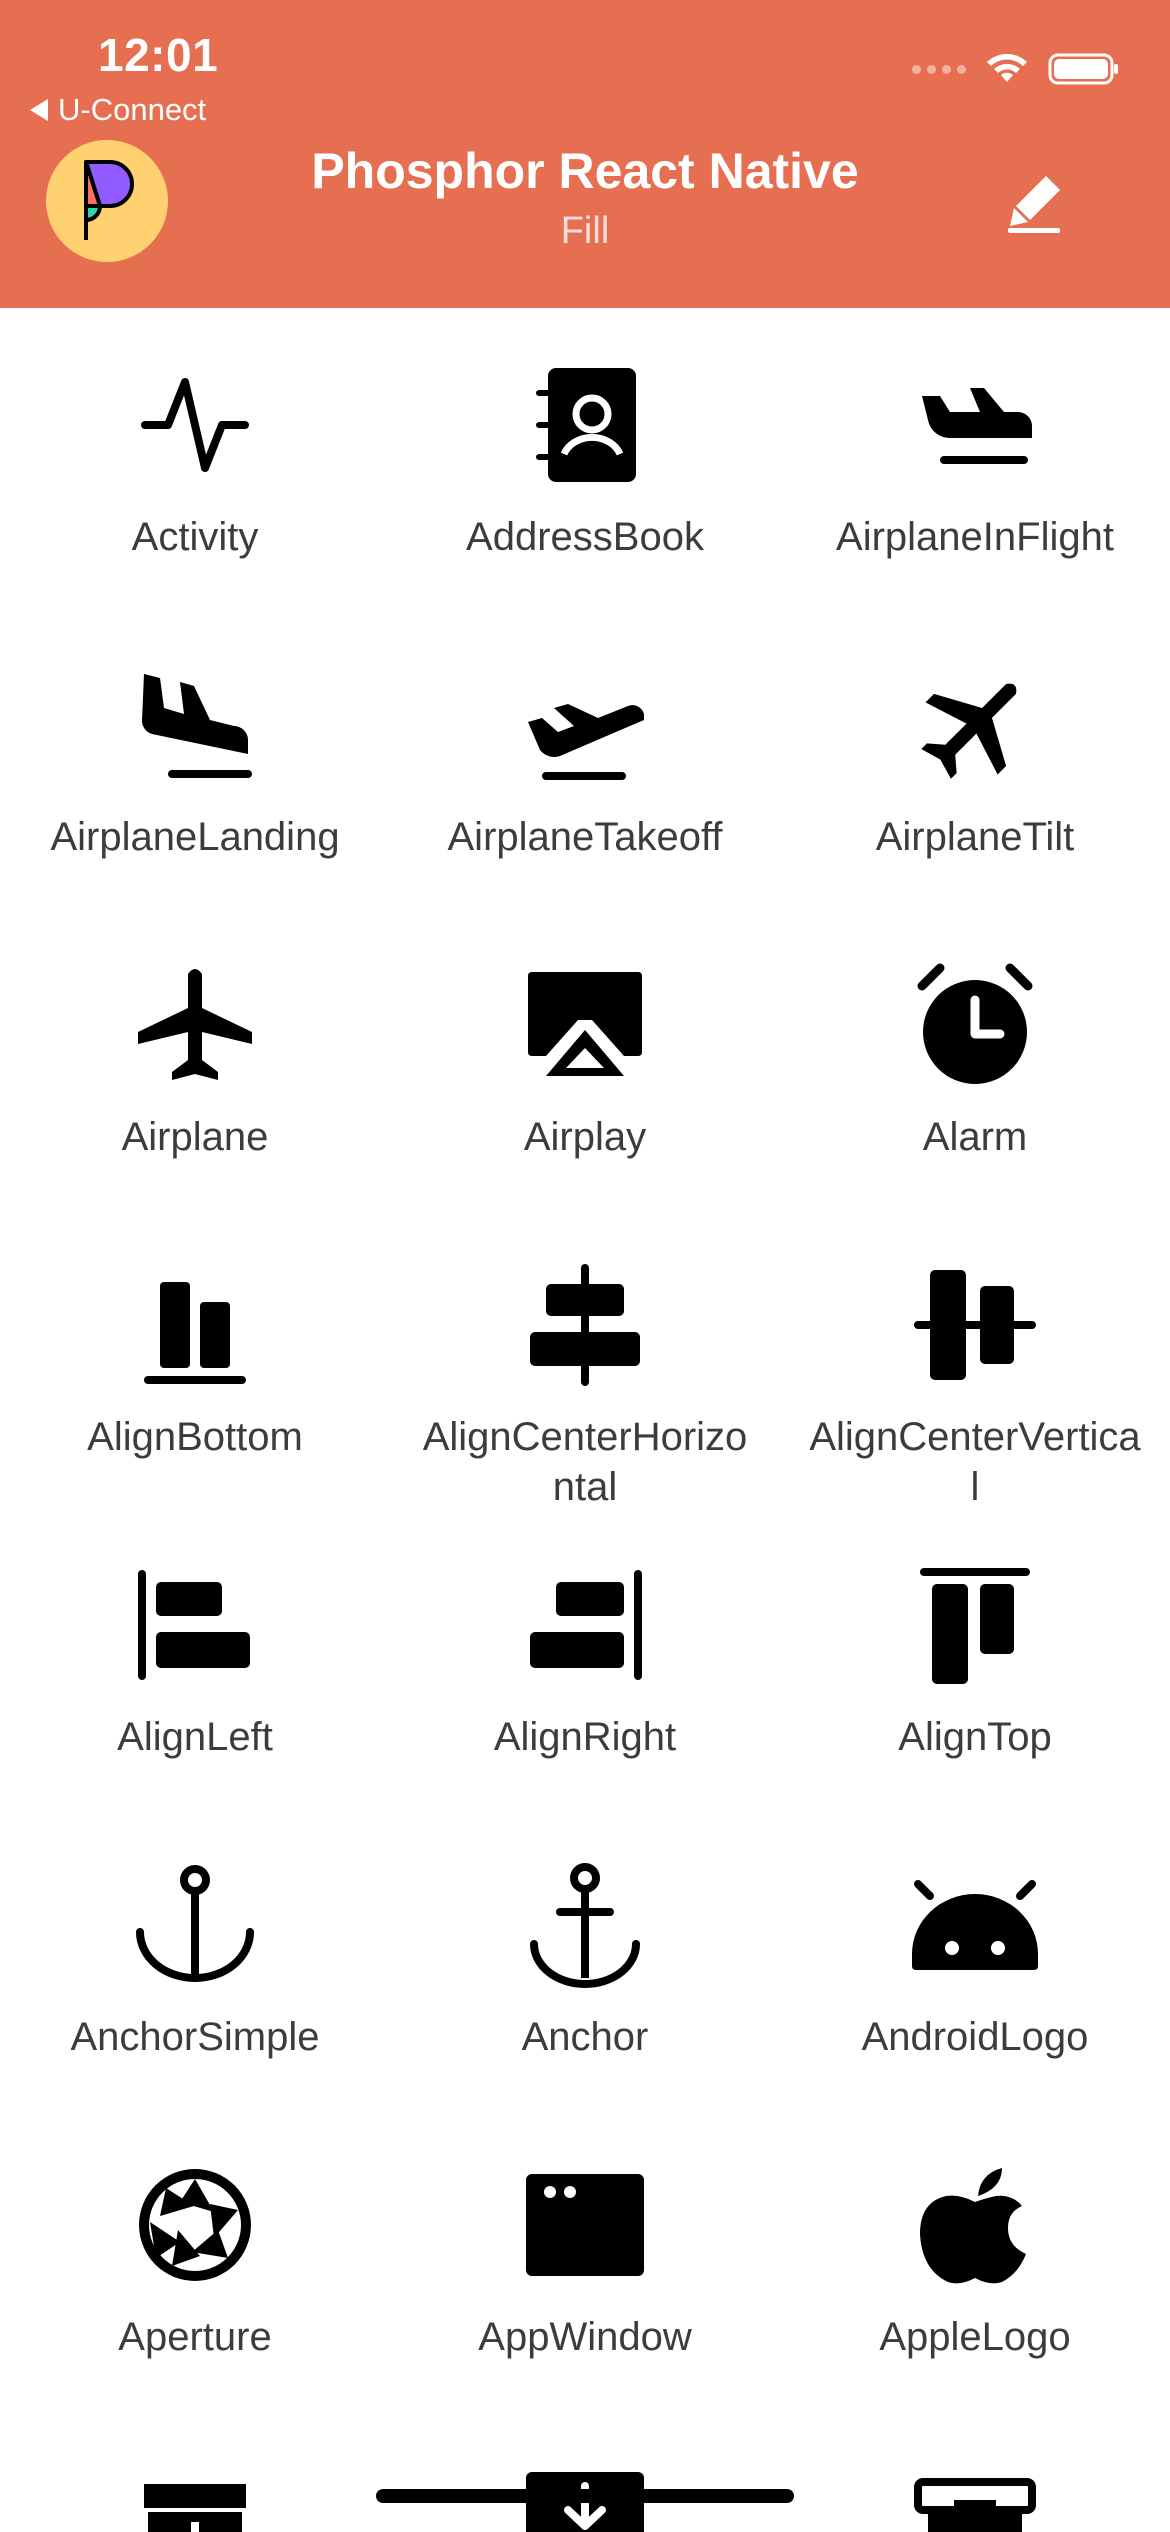 The height and width of the screenshot is (2532, 1170). I want to click on icon-tile-align-top: AlignTop, so click(975, 1661).